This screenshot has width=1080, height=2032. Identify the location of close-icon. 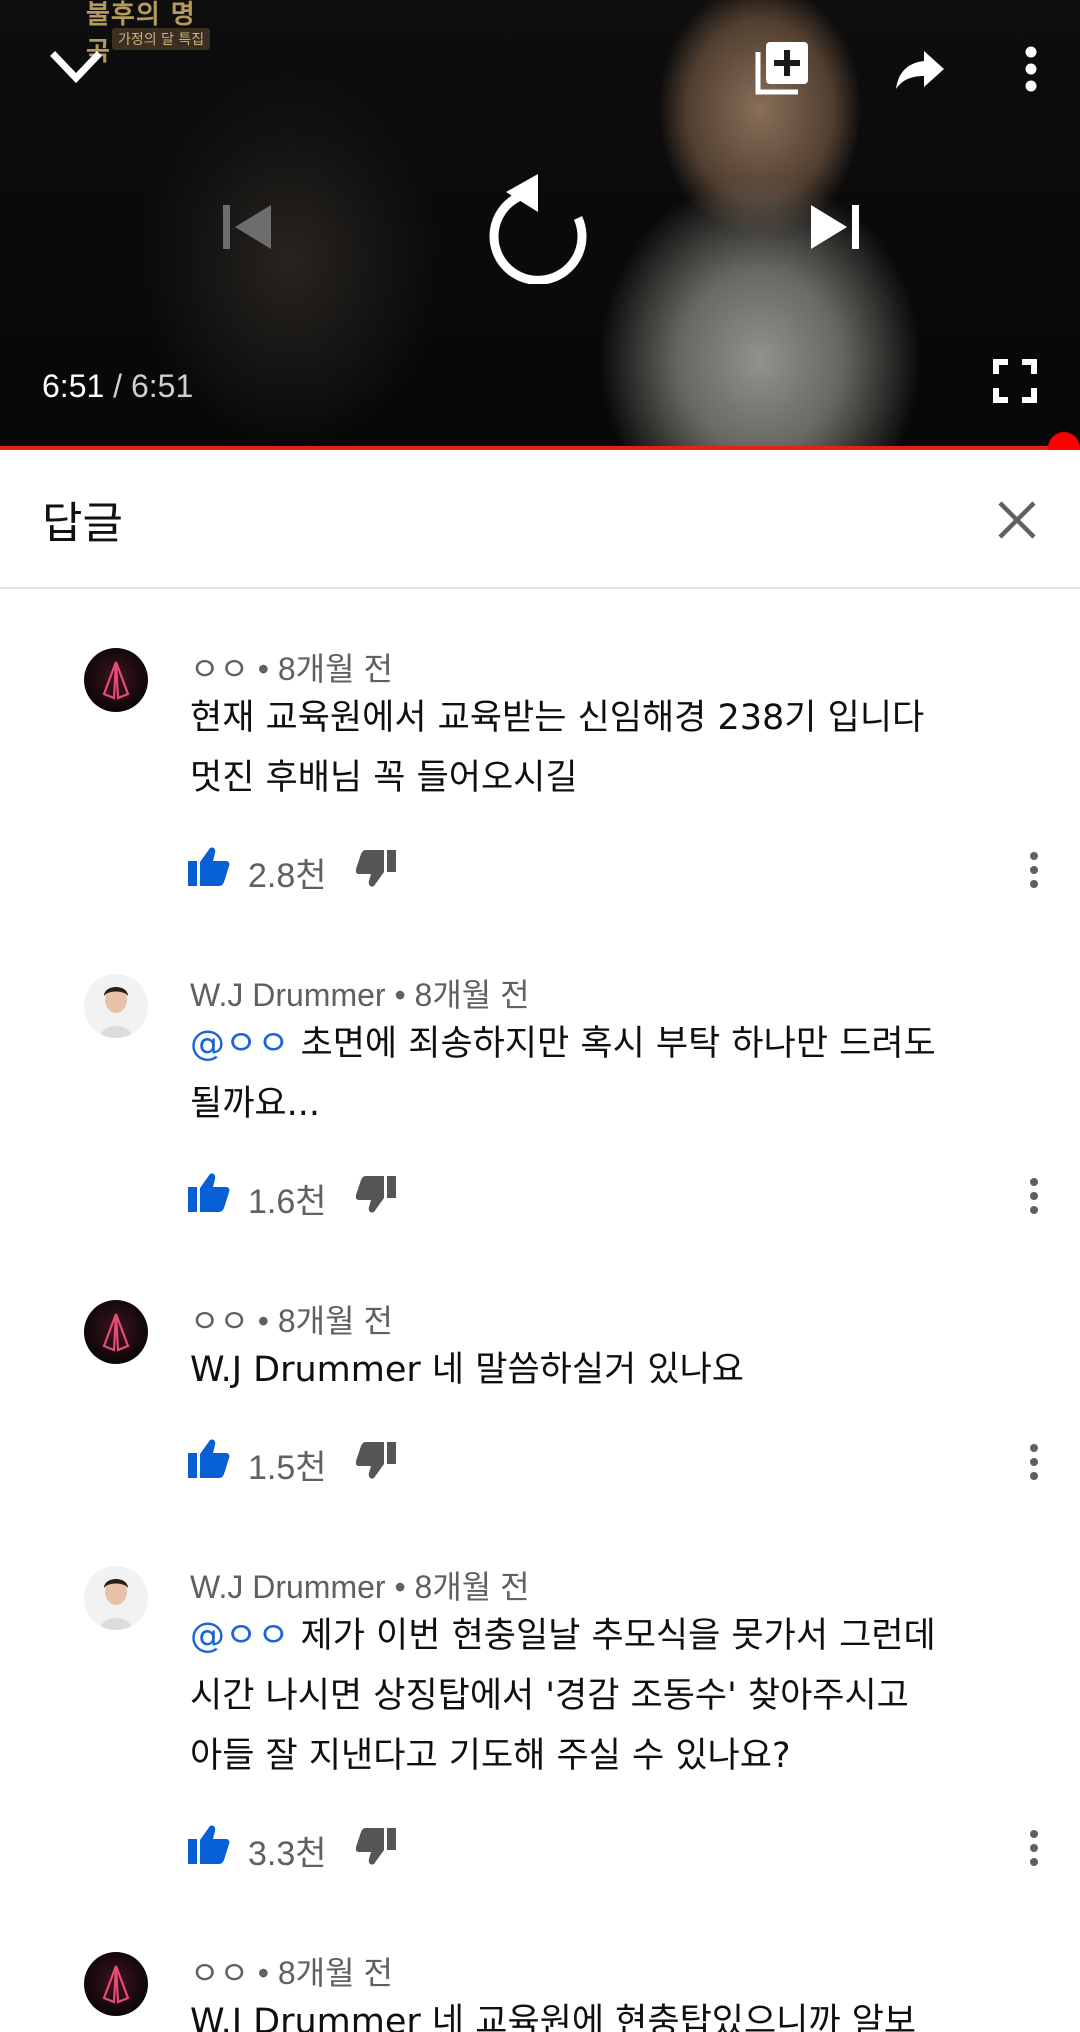
(1017, 520).